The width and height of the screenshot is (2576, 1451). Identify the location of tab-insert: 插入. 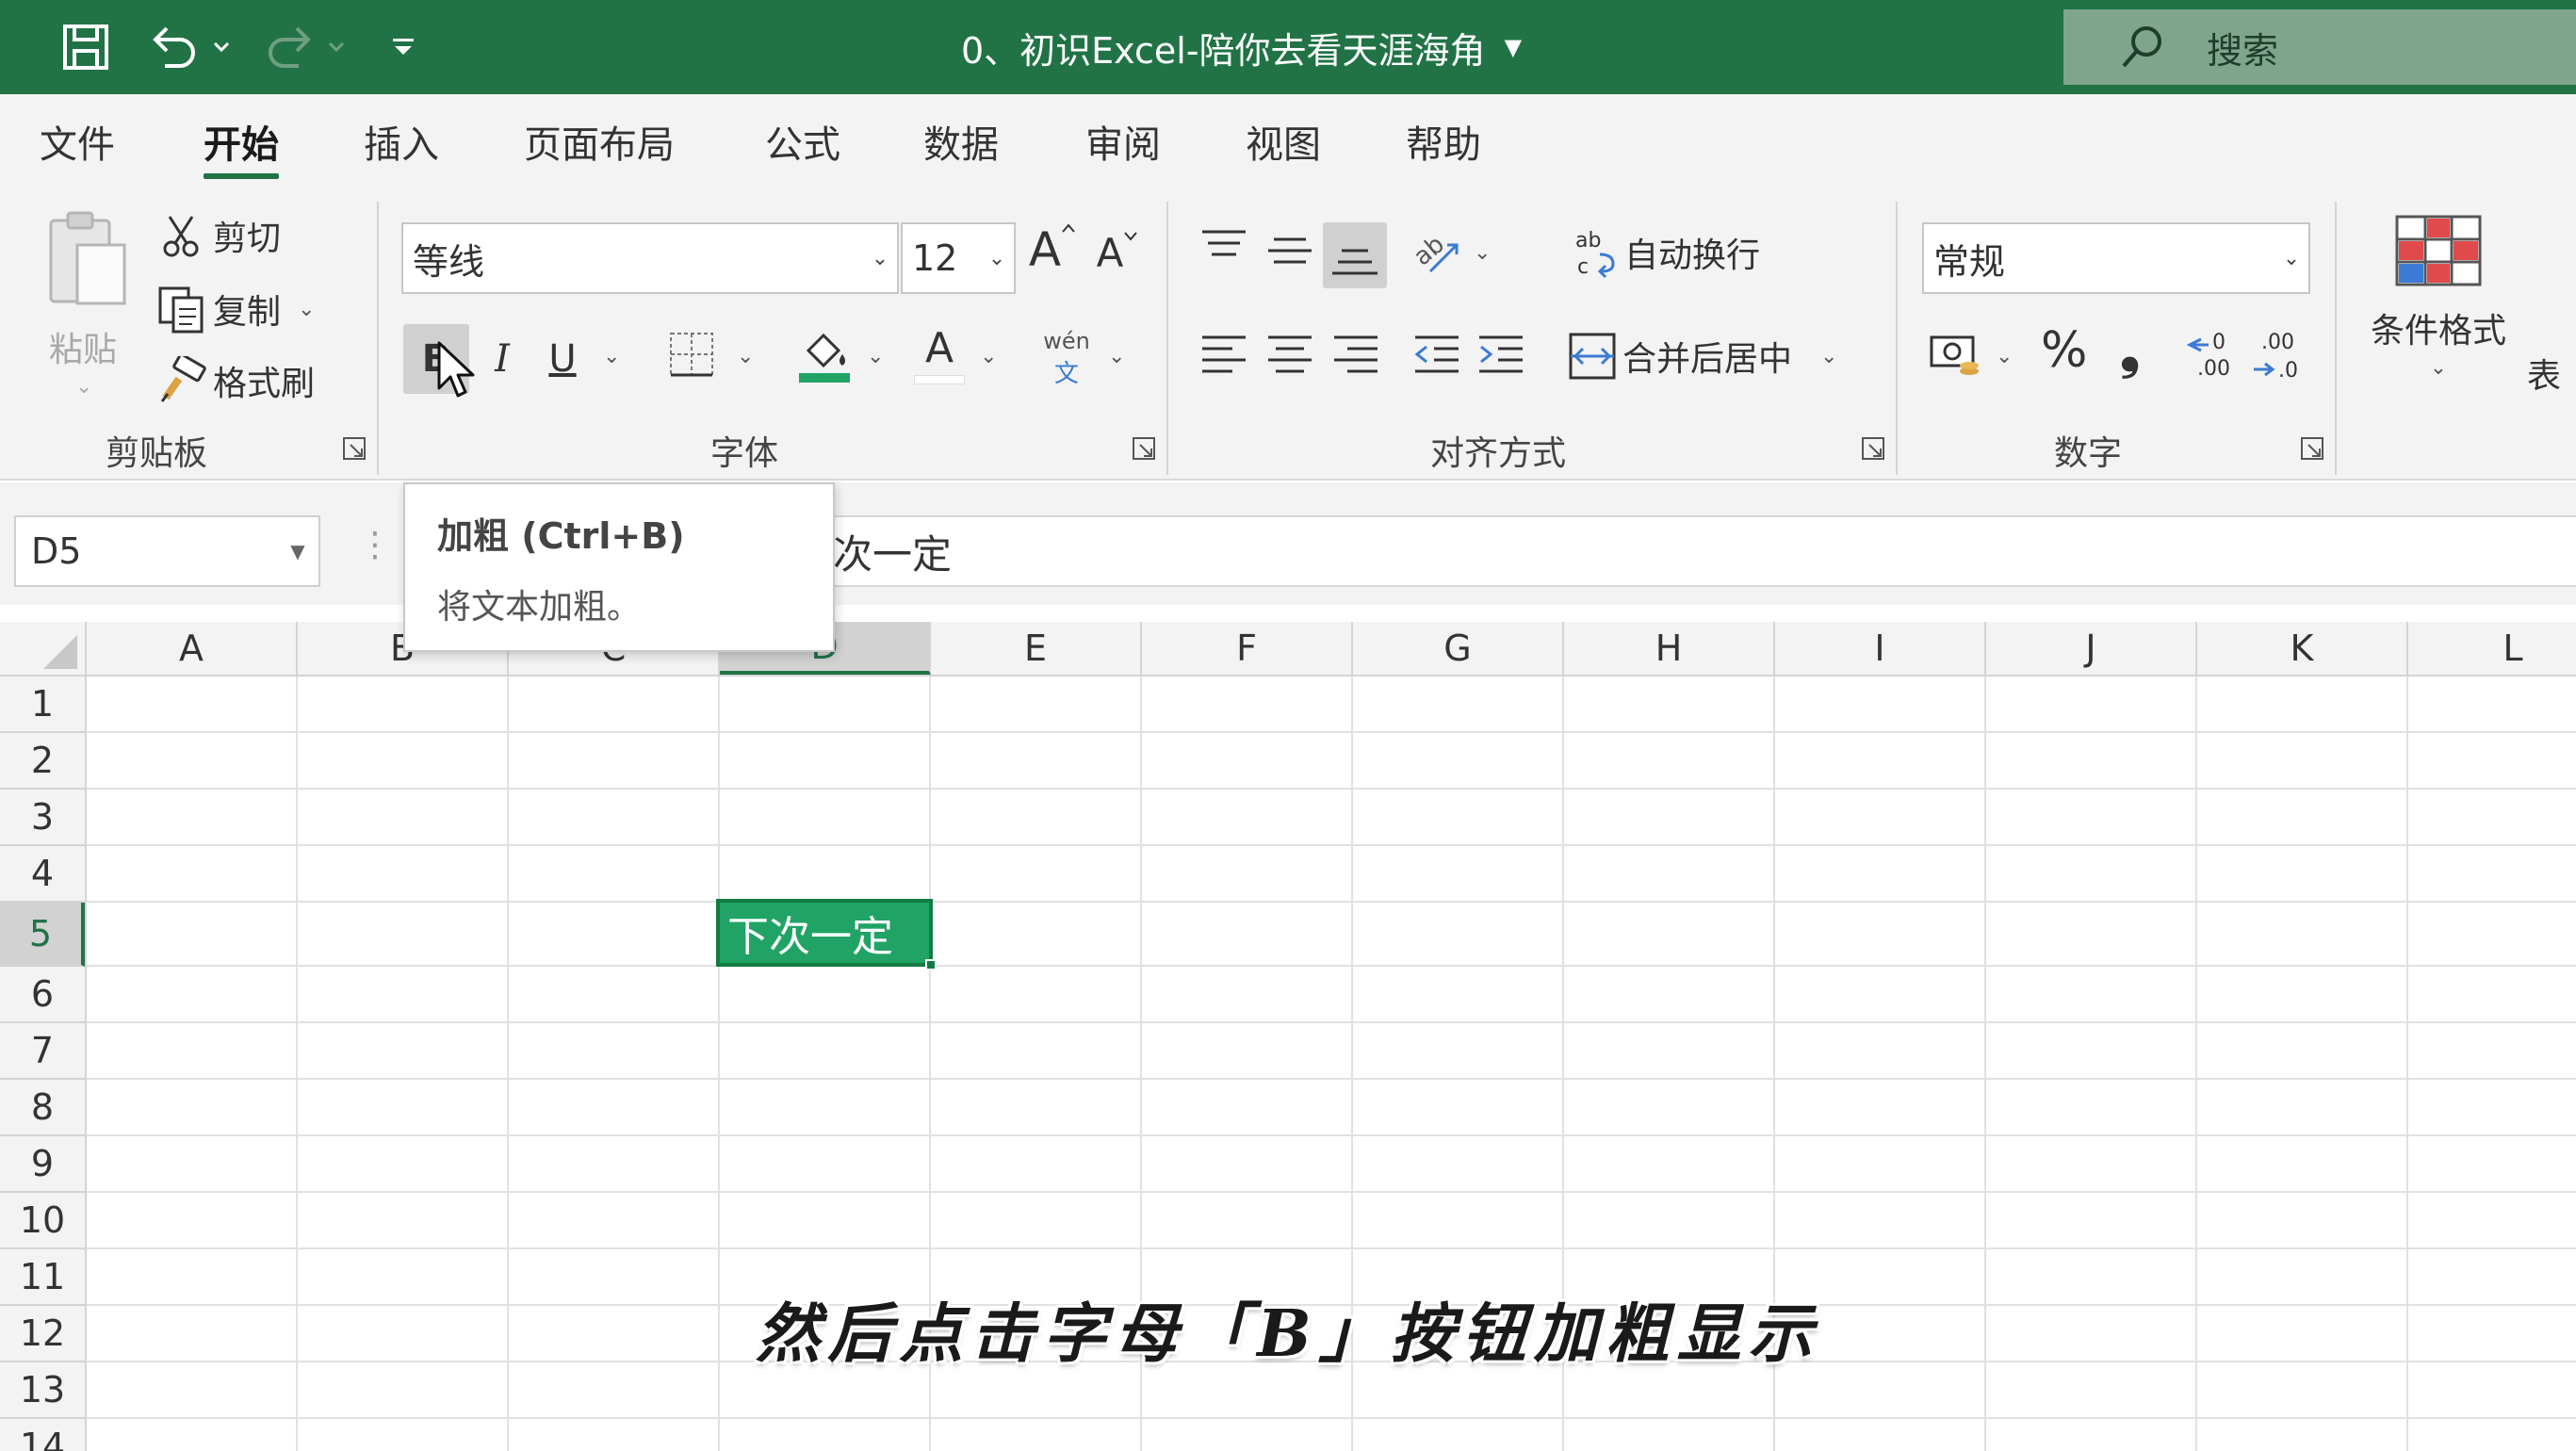
(401, 141).